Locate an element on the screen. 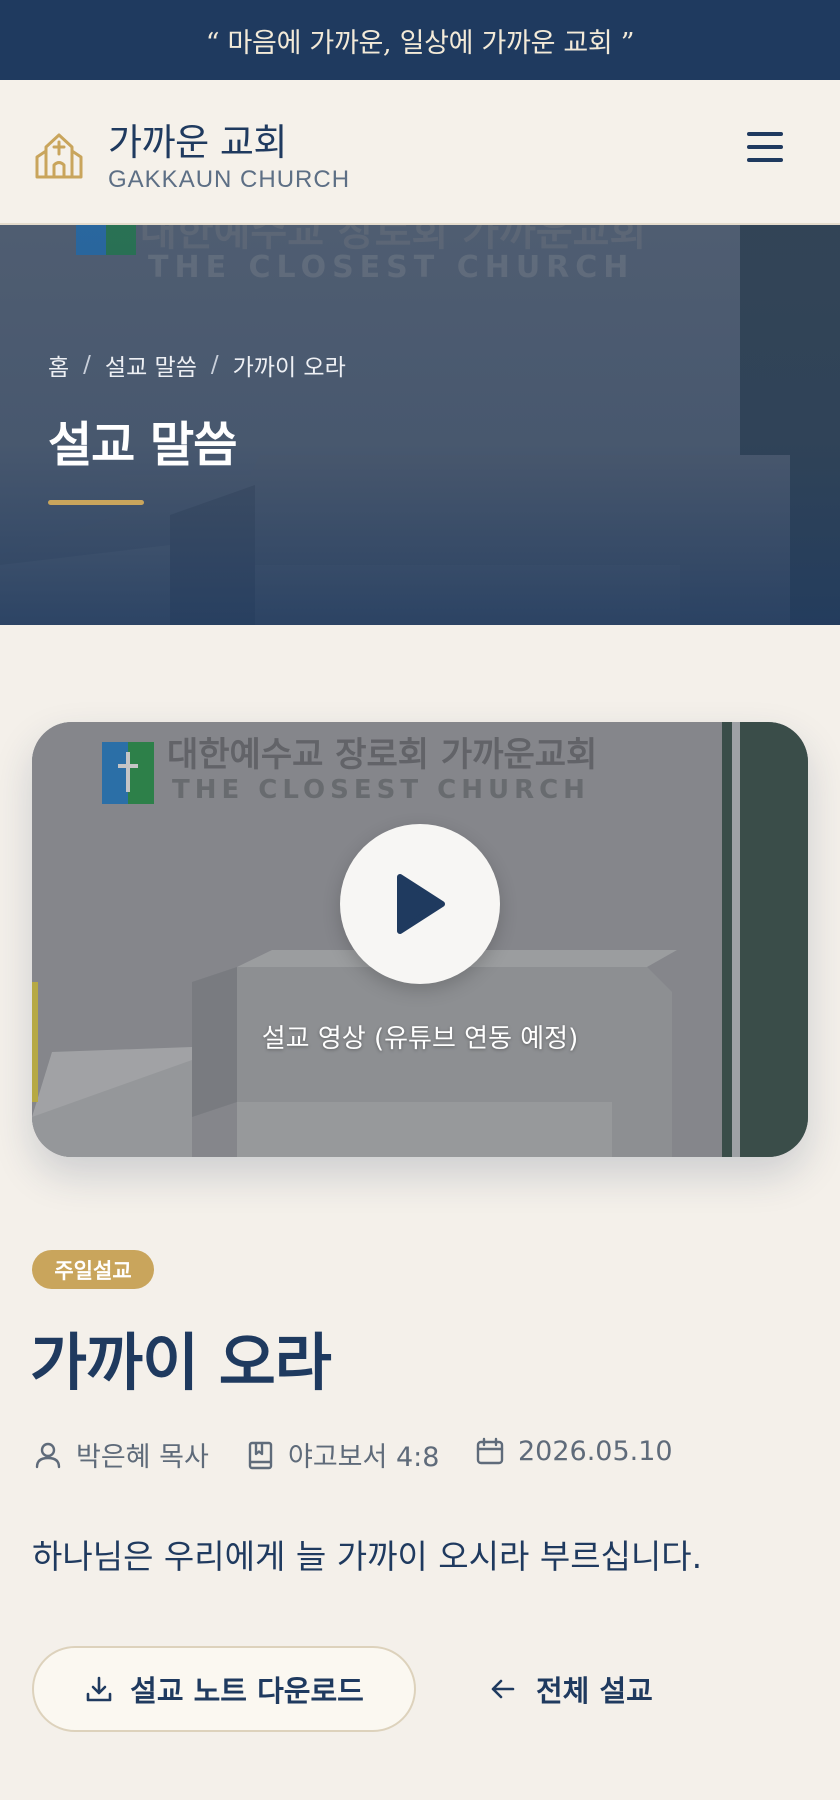 The image size is (840, 1800). scripture-reference: 야고보서 4:8 is located at coordinates (364, 1457).